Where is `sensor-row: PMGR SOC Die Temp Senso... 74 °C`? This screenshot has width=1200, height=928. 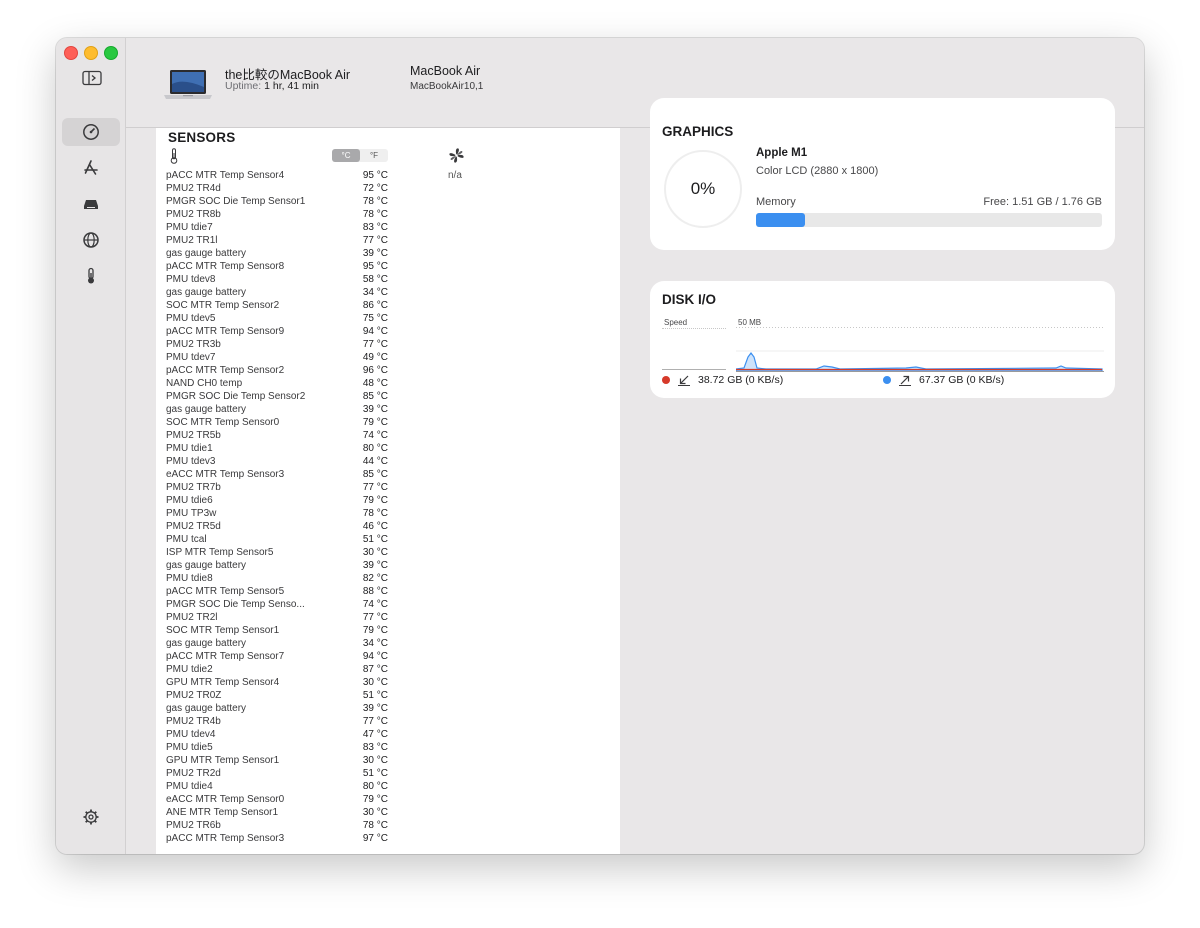
sensor-row: PMGR SOC Die Temp Senso... 74 °C is located at coordinates (277, 604).